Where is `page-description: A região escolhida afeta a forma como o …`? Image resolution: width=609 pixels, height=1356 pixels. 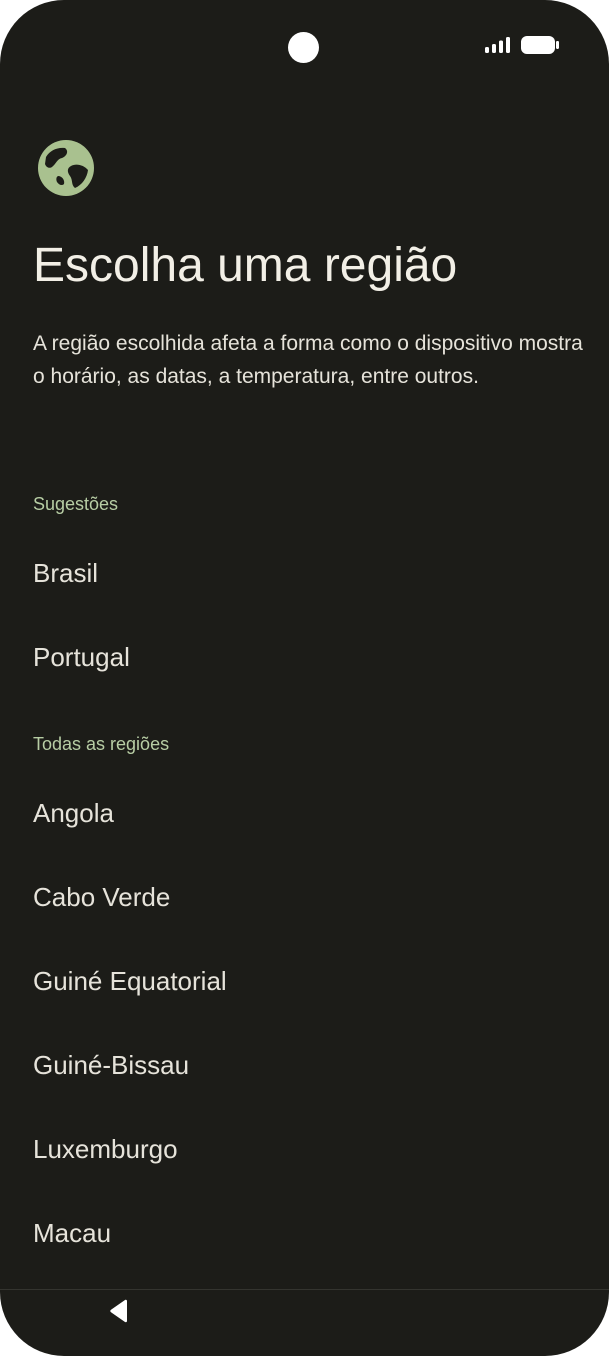 page-description: A região escolhida afeta a forma como o … is located at coordinates (308, 360).